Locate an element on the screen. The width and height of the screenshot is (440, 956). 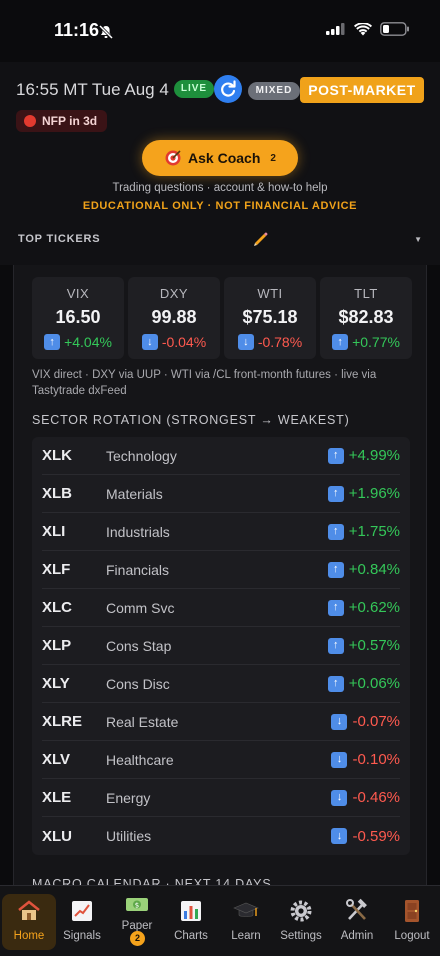
gear-icon is located at coordinates (301, 911).